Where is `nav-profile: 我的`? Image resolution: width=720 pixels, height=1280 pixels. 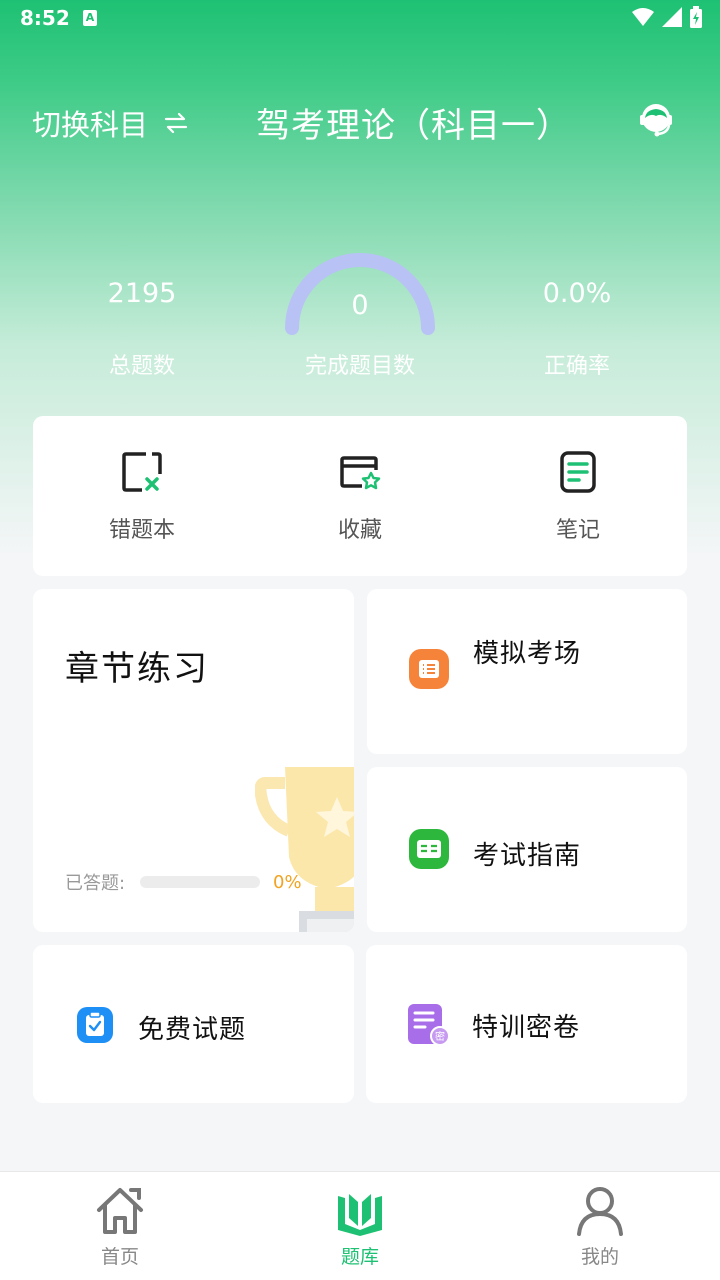 nav-profile: 我的 is located at coordinates (600, 1226).